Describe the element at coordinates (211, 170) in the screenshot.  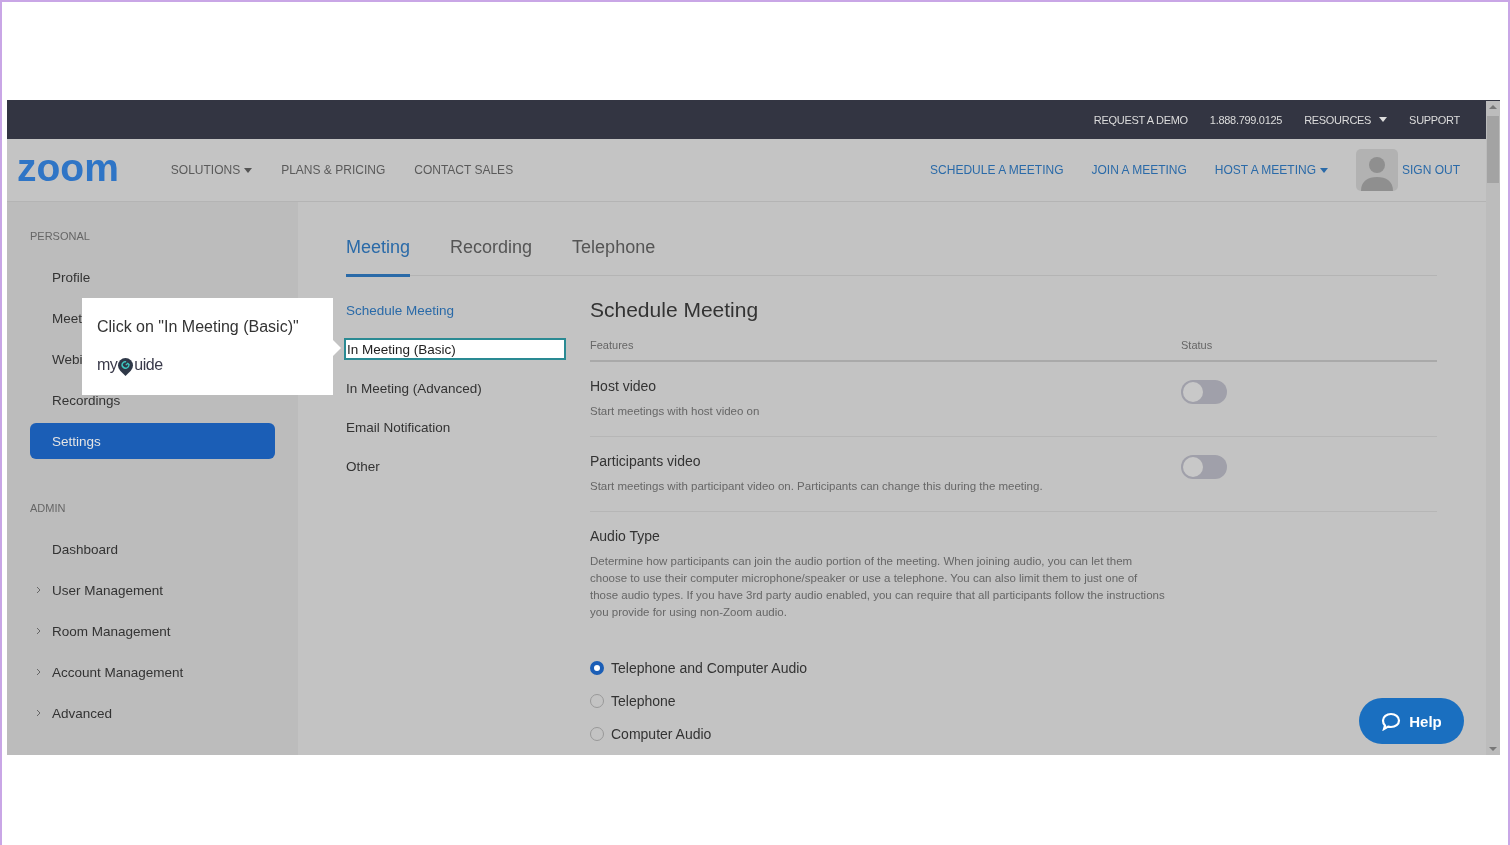
I see `nav-link: SOLUTIONS` at that location.